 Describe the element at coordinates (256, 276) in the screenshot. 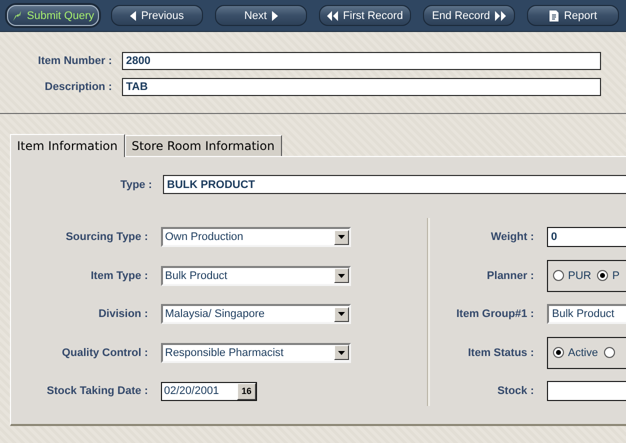

I see `dropdown: Bulk Product` at that location.